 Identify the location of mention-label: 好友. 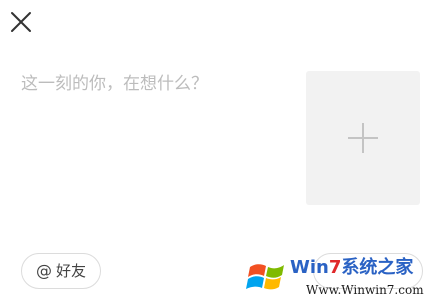
(70, 270).